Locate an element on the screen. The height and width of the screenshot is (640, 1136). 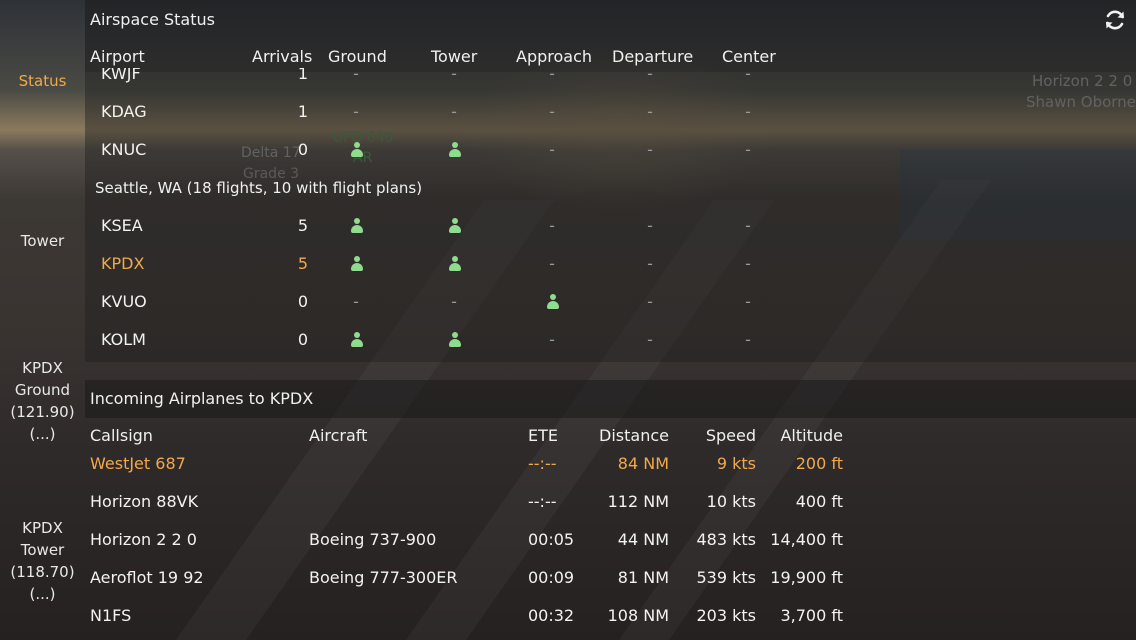
airport-code: KPDX is located at coordinates (123, 263).